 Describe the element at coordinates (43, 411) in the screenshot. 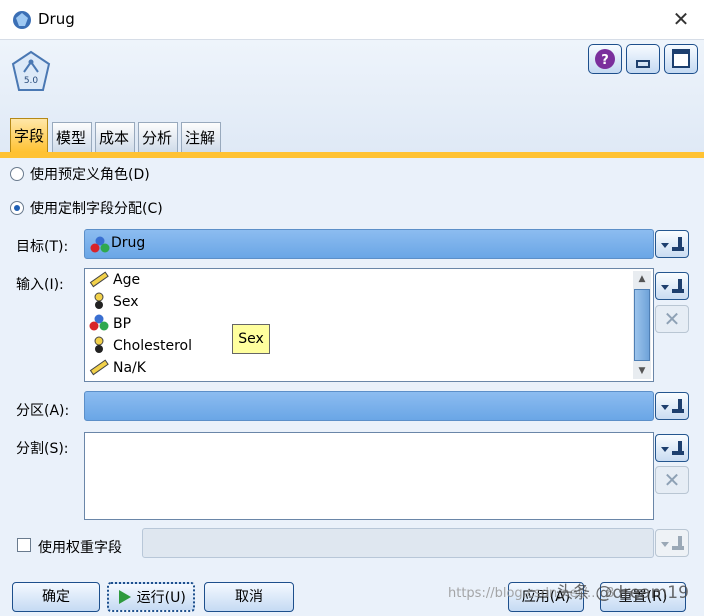

I see `partition-label: 分区(A):` at that location.